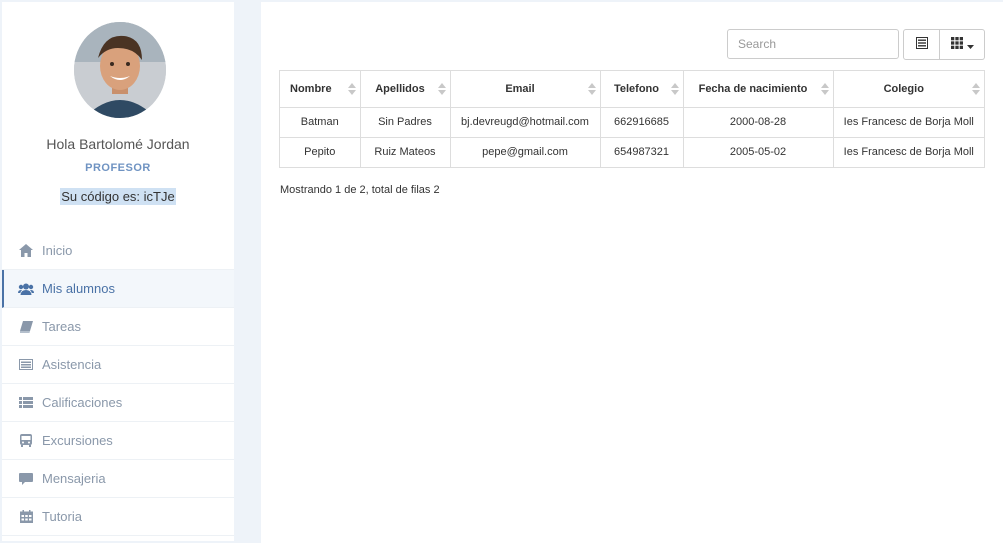 The height and width of the screenshot is (543, 1003). I want to click on greeting: Hola Bartolomé Jordan, so click(118, 144).